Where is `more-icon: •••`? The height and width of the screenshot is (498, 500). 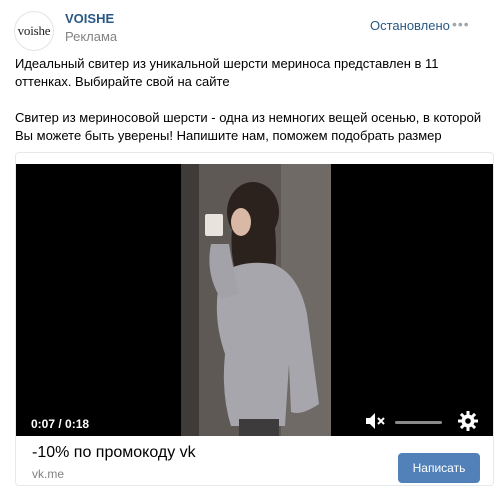 more-icon: ••• is located at coordinates (461, 24).